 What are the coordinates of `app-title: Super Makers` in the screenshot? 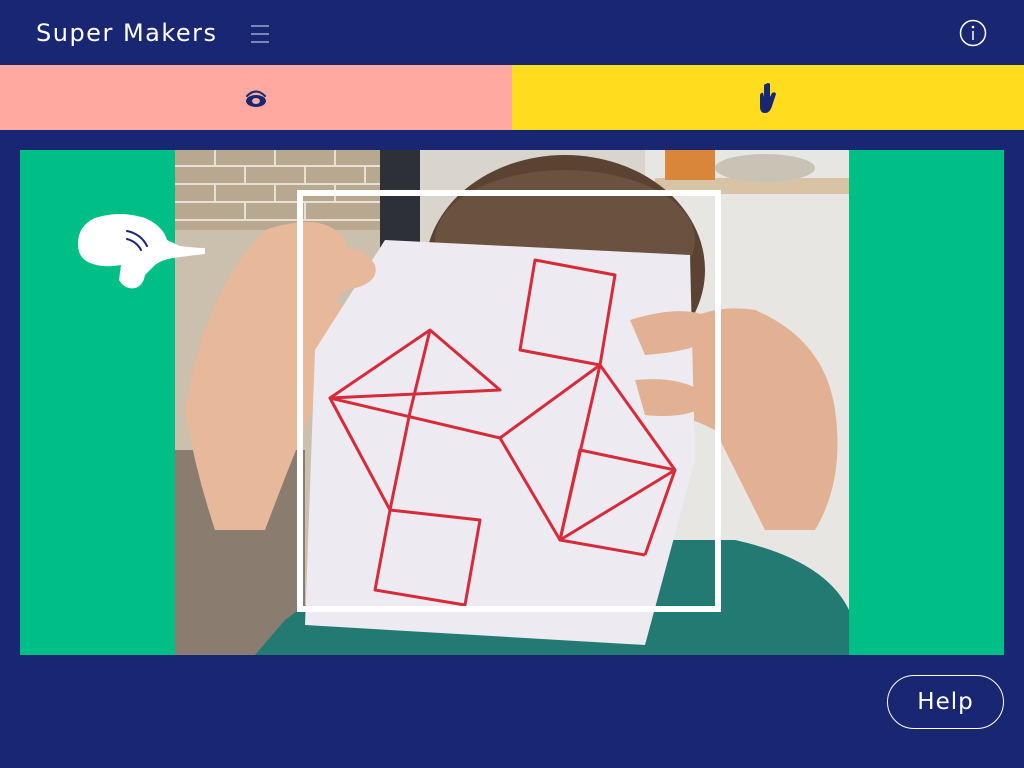 It's located at (127, 33).